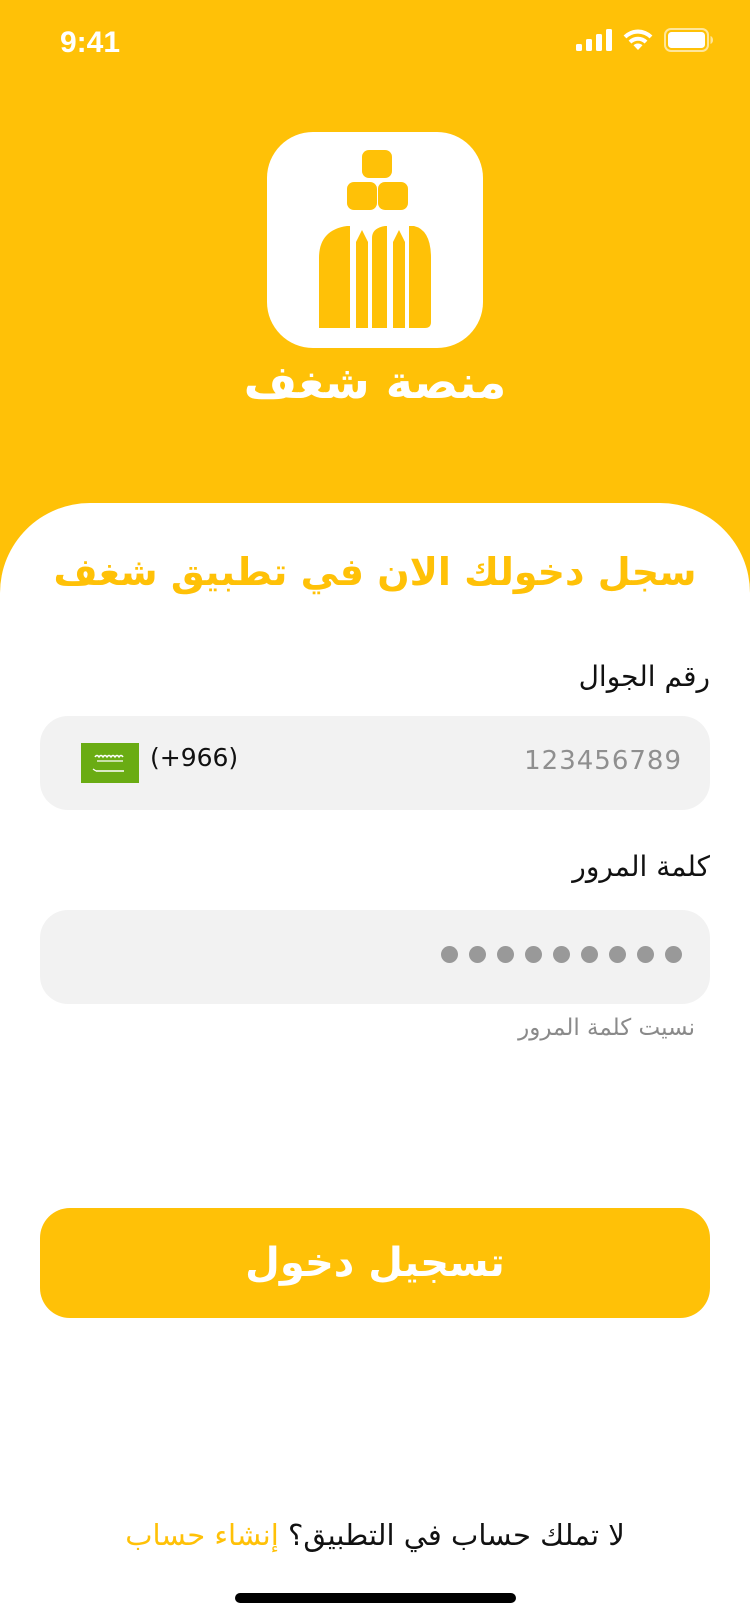  I want to click on saudi-flag-icon, so click(110, 763).